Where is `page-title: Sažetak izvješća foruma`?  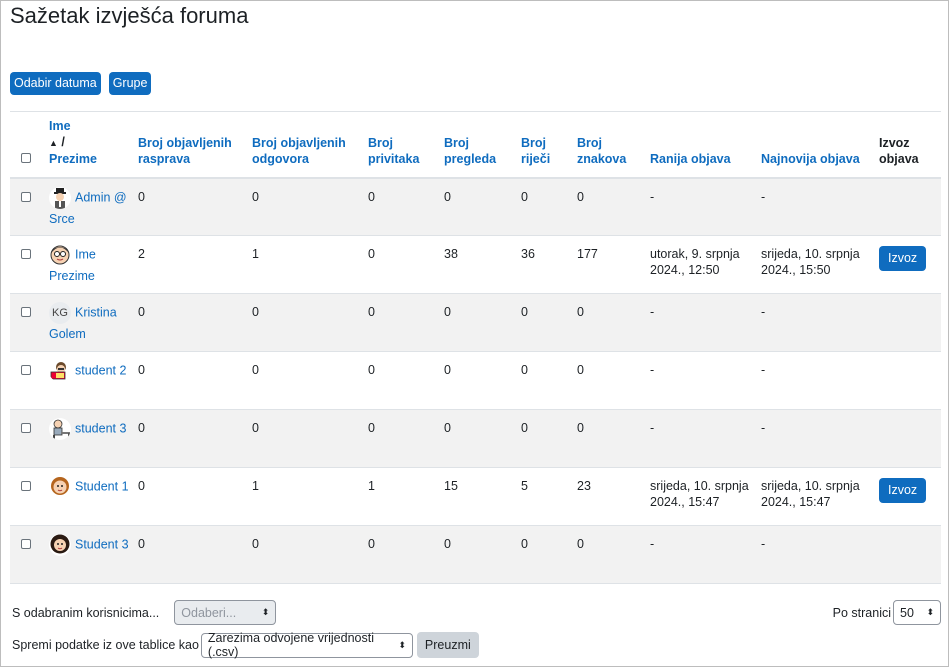
page-title: Sažetak izvješća foruma is located at coordinates (129, 15).